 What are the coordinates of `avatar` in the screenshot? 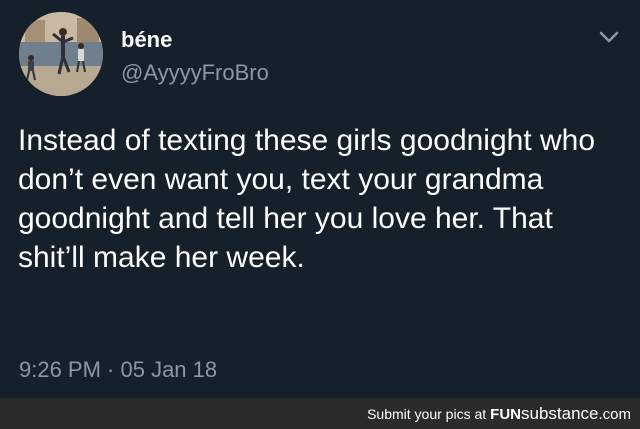 It's located at (61, 54).